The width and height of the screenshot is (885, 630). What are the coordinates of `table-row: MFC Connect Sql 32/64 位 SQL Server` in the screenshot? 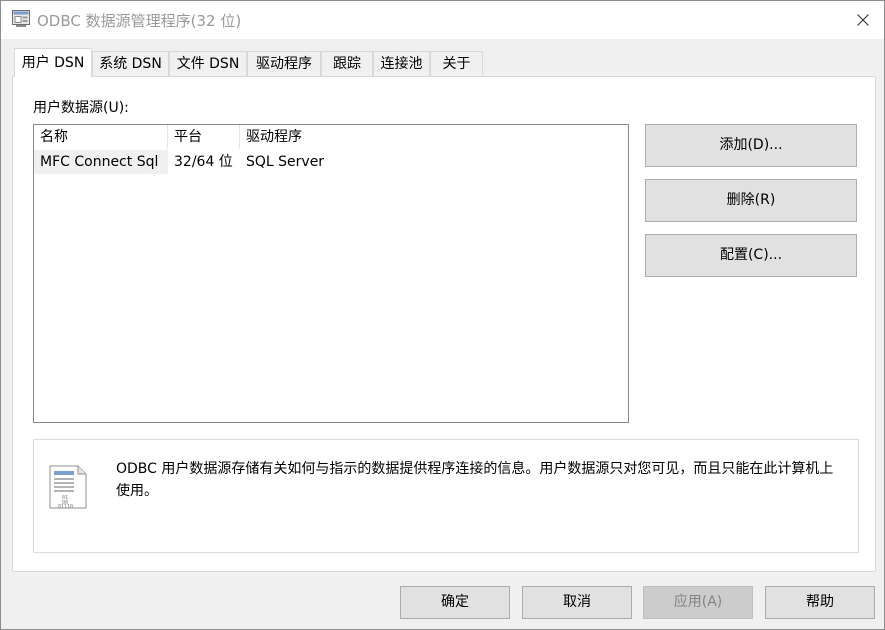 It's located at (331, 162).